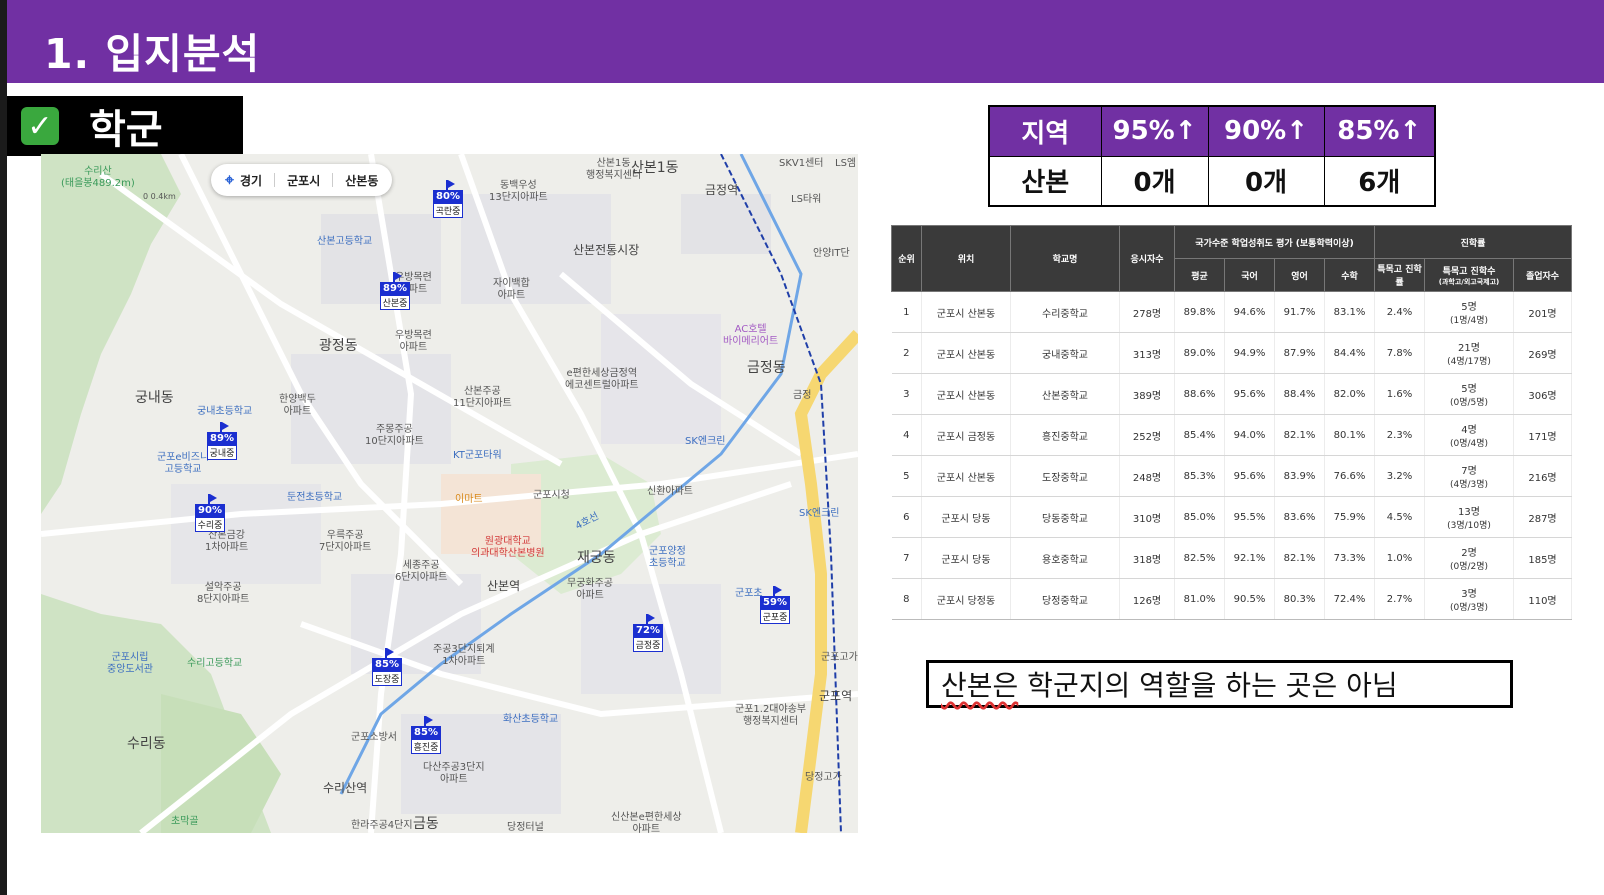  I want to click on school-flag-gunpo: 59% 군포중, so click(775, 605).